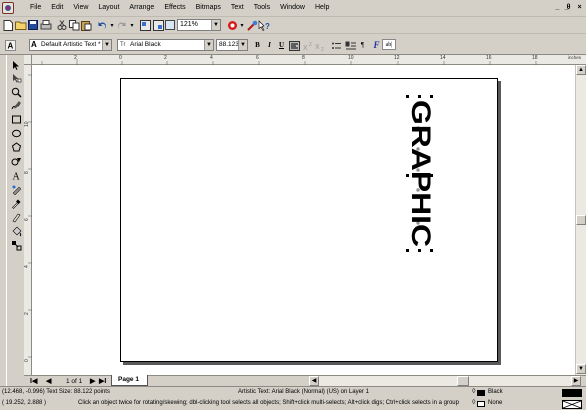  I want to click on menu-bitmaps: Bitmaps, so click(208, 7).